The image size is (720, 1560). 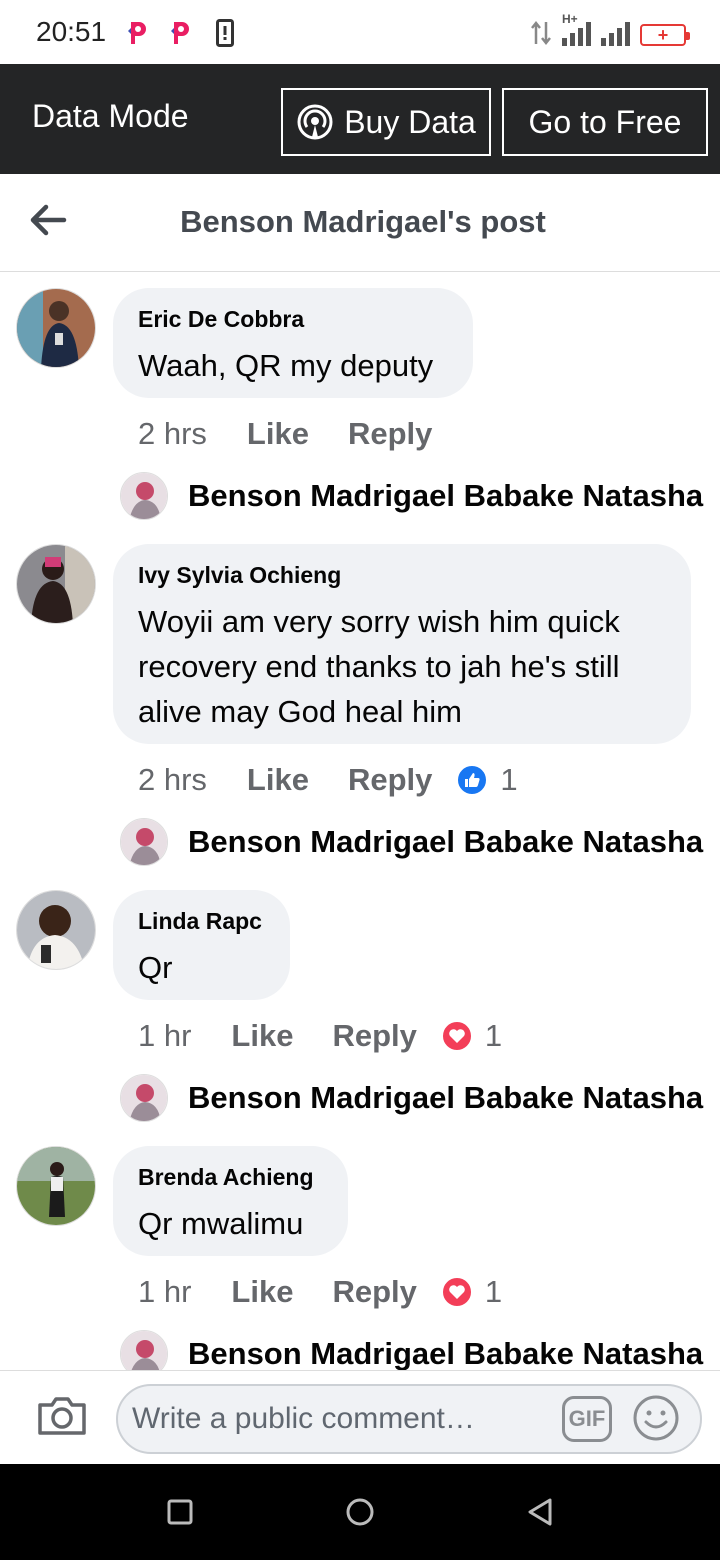 I want to click on go-to-free-button: Go to Free, so click(x=605, y=122).